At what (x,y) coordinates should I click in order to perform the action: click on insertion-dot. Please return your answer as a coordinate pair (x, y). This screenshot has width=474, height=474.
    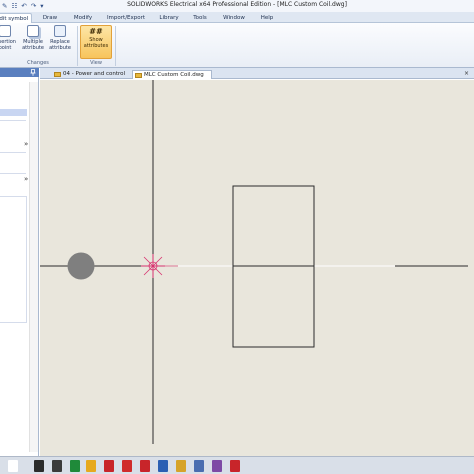
    Looking at the image, I should click on (81, 266).